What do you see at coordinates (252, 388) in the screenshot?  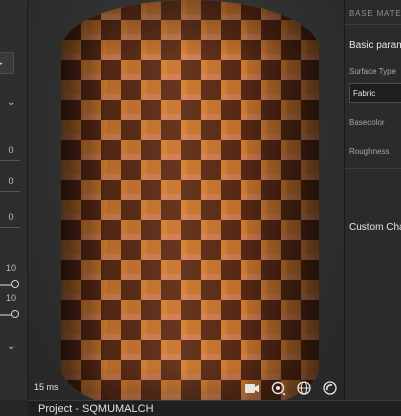 I see `camera-icon` at bounding box center [252, 388].